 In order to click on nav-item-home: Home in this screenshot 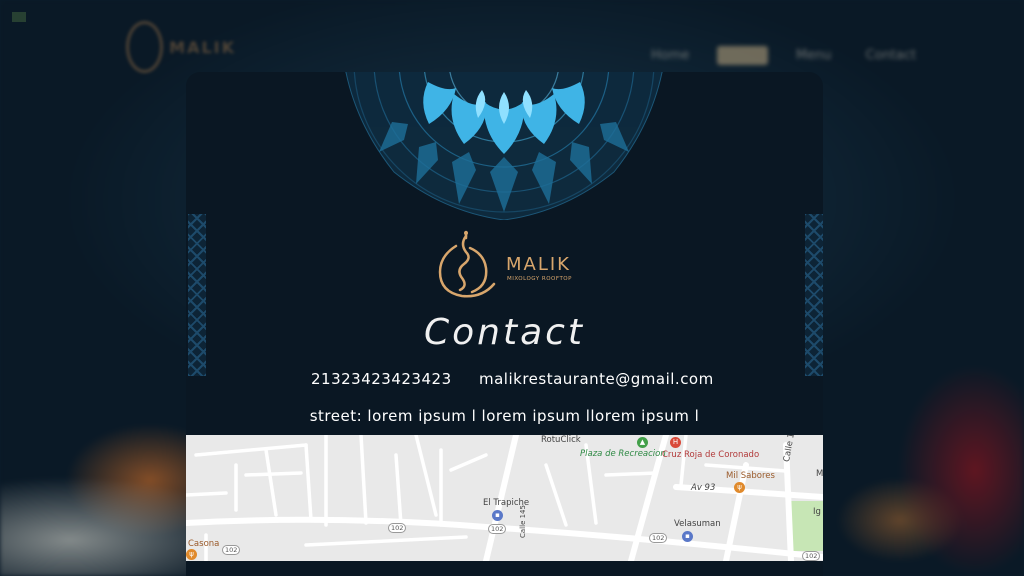, I will do `click(670, 55)`.